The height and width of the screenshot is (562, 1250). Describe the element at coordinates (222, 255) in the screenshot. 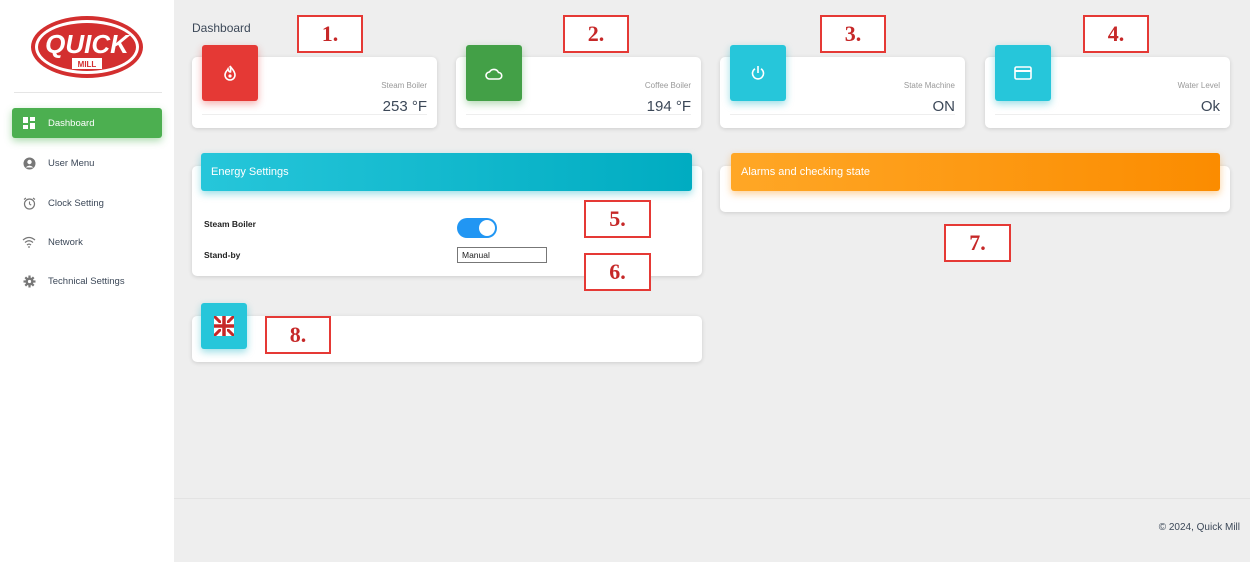

I see `standby-label: Stand-by` at that location.